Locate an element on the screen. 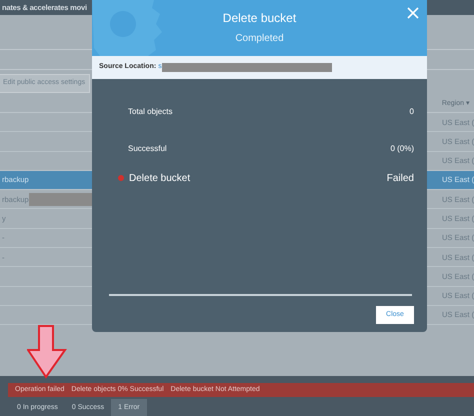 The width and height of the screenshot is (474, 416). dialog-subtitle: Completed is located at coordinates (259, 39).